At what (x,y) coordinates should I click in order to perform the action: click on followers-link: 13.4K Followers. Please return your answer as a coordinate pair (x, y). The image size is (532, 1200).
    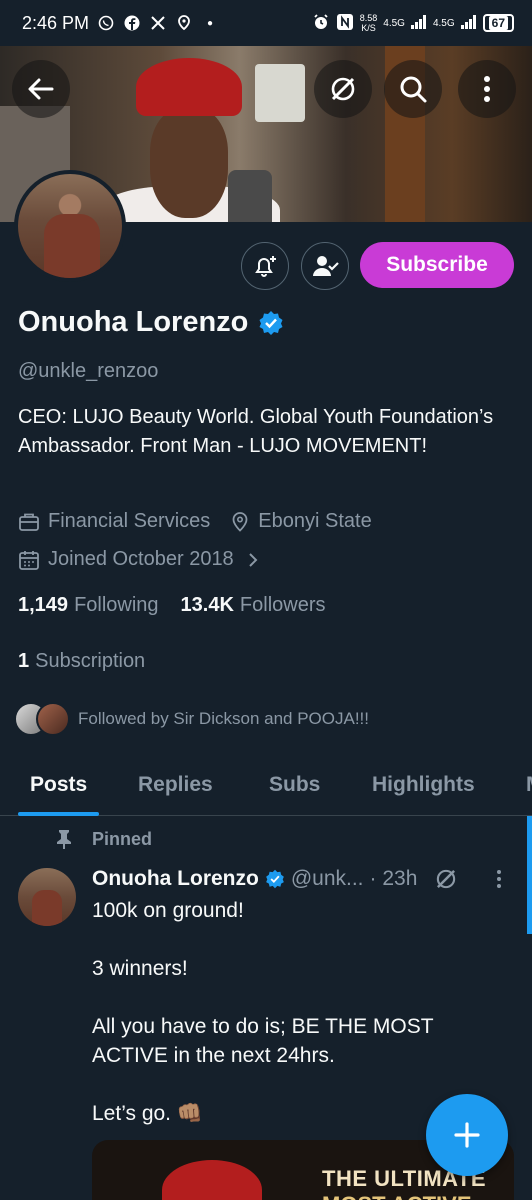
    Looking at the image, I should click on (253, 605).